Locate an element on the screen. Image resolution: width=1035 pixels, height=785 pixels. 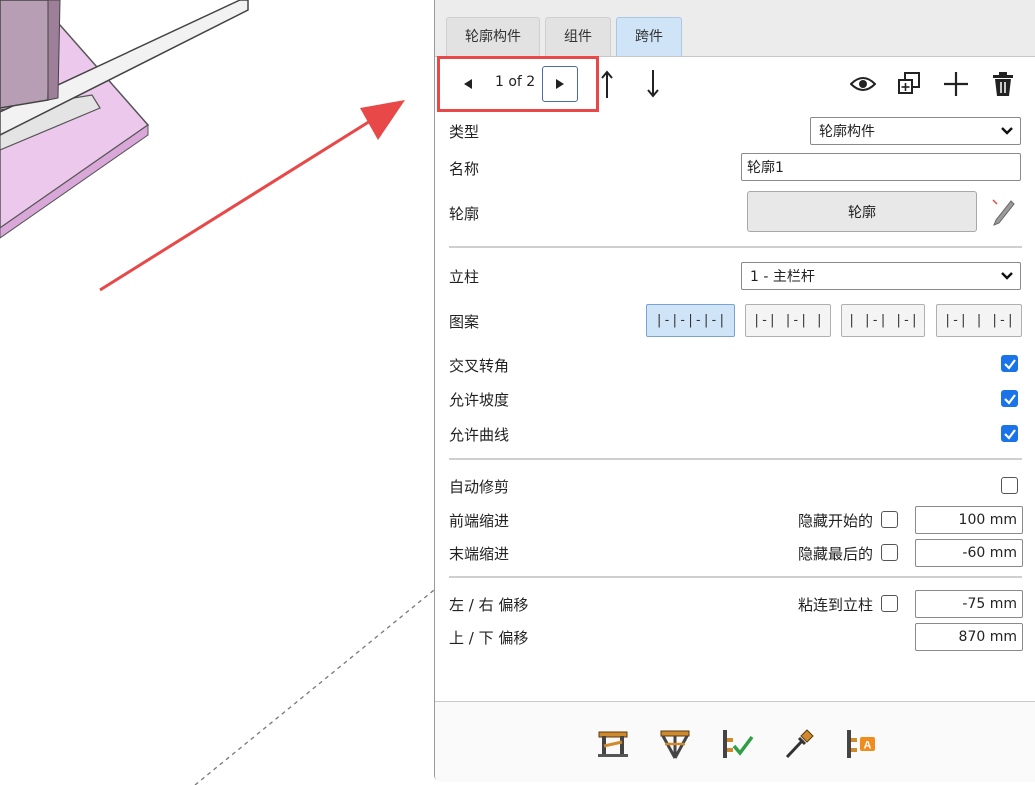
auto-trim-label: 自动修剪 is located at coordinates (479, 487).